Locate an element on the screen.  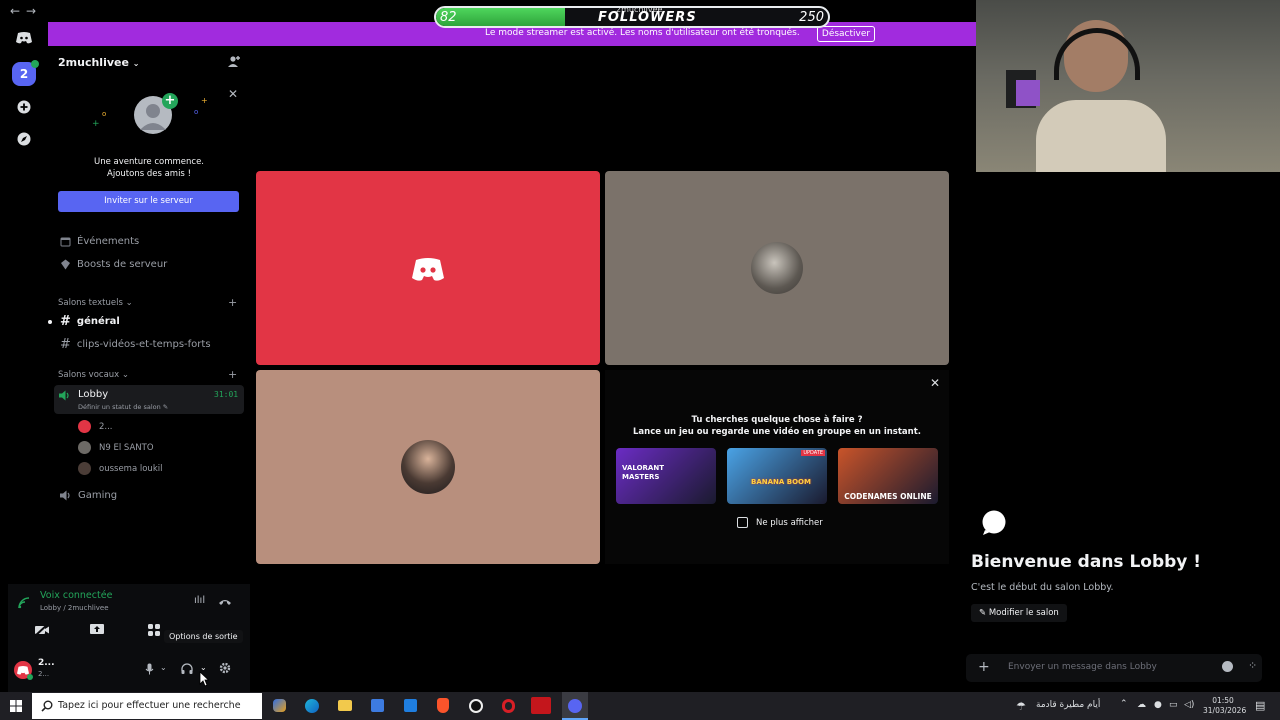
voice-active-indicator is located at coordinates (35, 64).